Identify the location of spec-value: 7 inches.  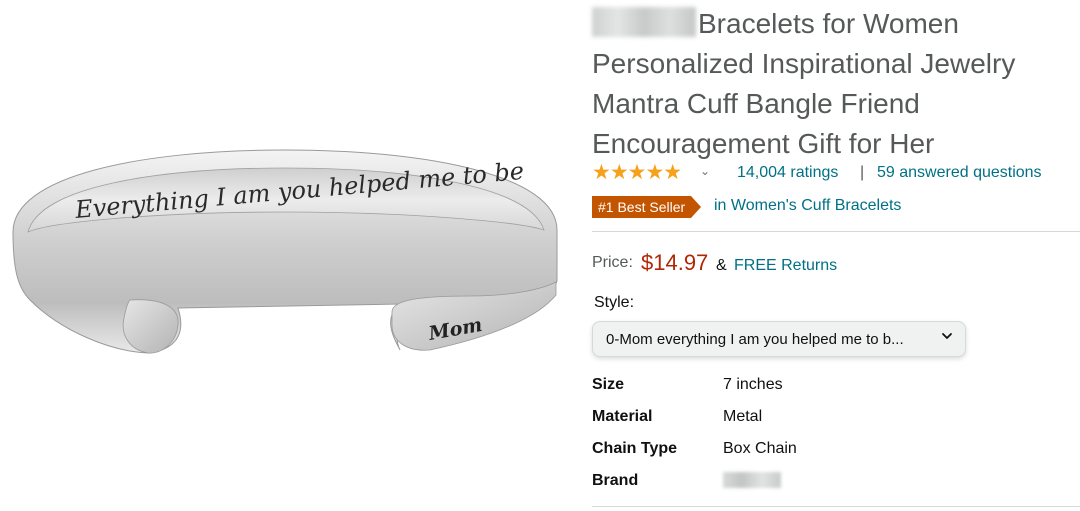
(753, 384).